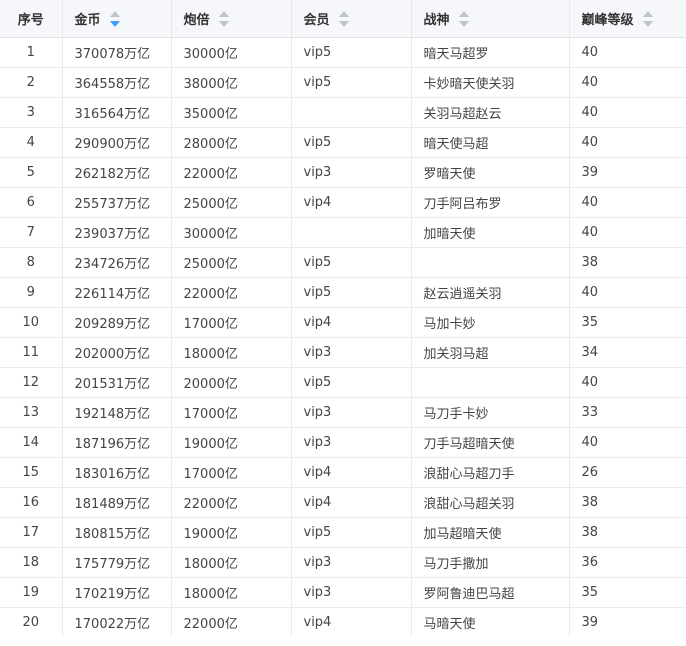 The image size is (686, 646). Describe the element at coordinates (490, 19) in the screenshot. I see `column-header-warrior: 战神` at that location.